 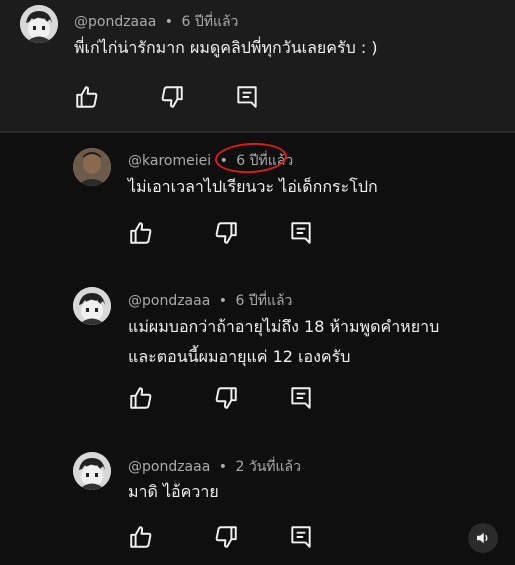 I want to click on comment-text: ไม่เอาเวลาไปเรียนวะ ไอ่เด็กกระโปก, so click(x=253, y=187).